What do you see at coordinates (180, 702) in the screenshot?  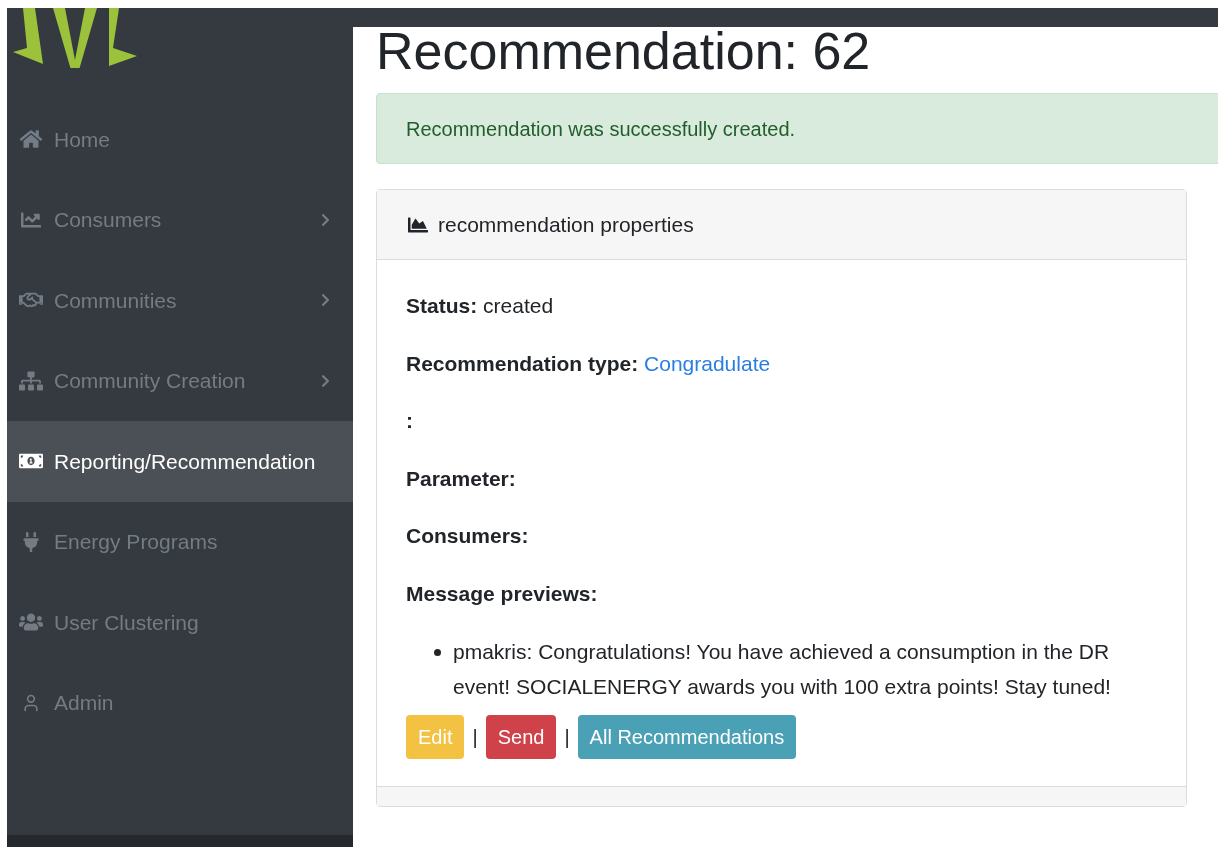 I see `sidebar-item: Admin` at bounding box center [180, 702].